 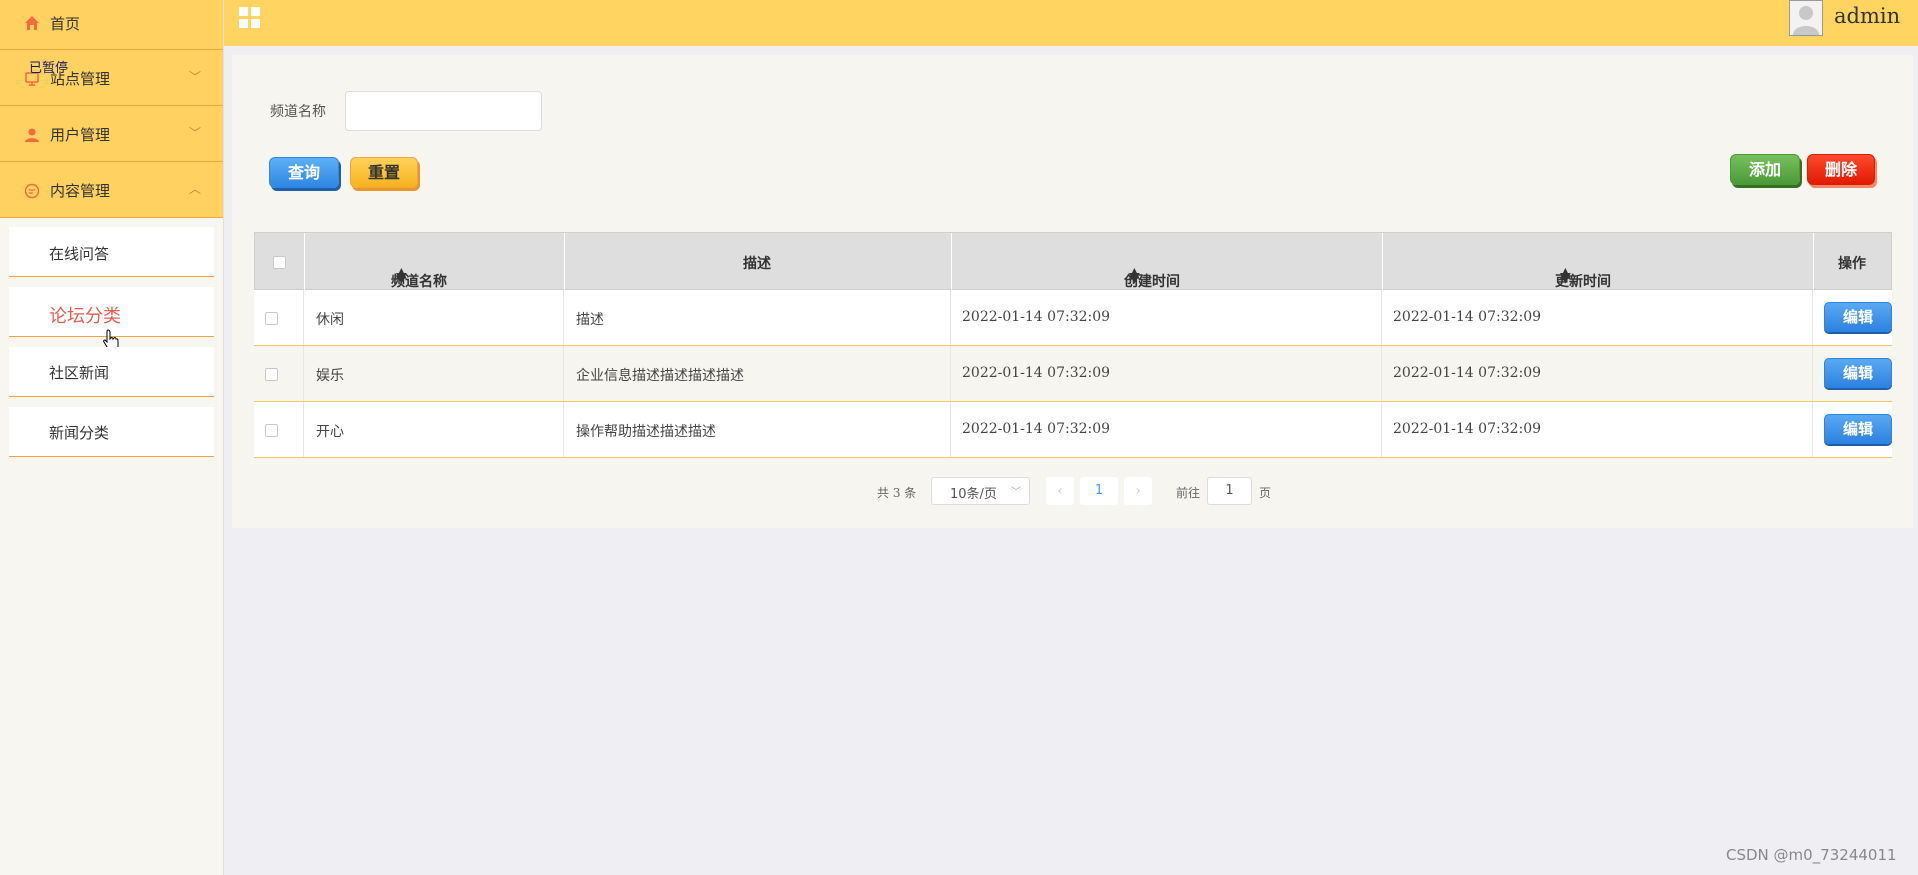 I want to click on cell-name: 娱乐, so click(x=434, y=373).